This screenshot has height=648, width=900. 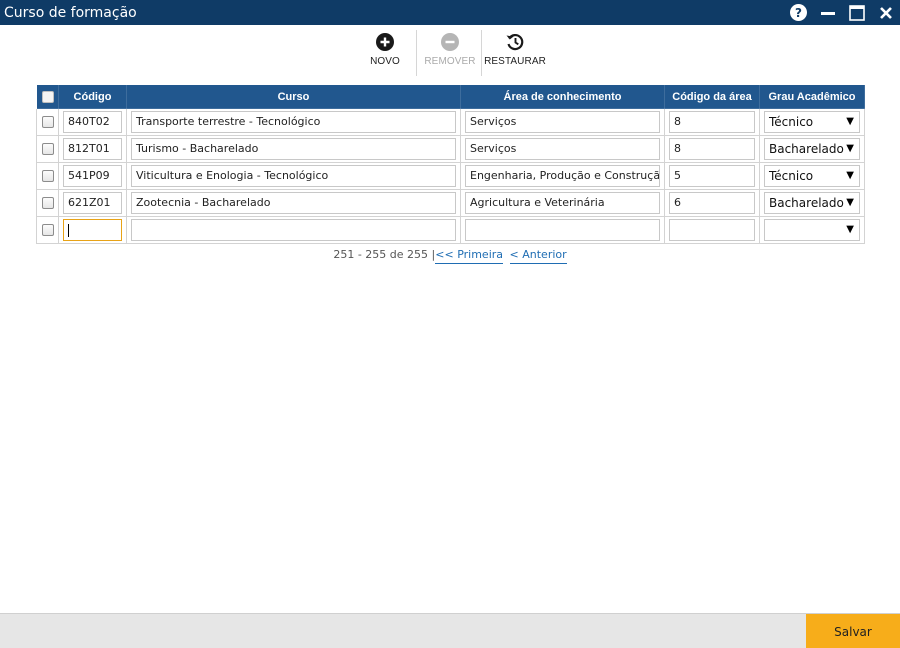 I want to click on curso-cell, so click(x=293, y=230).